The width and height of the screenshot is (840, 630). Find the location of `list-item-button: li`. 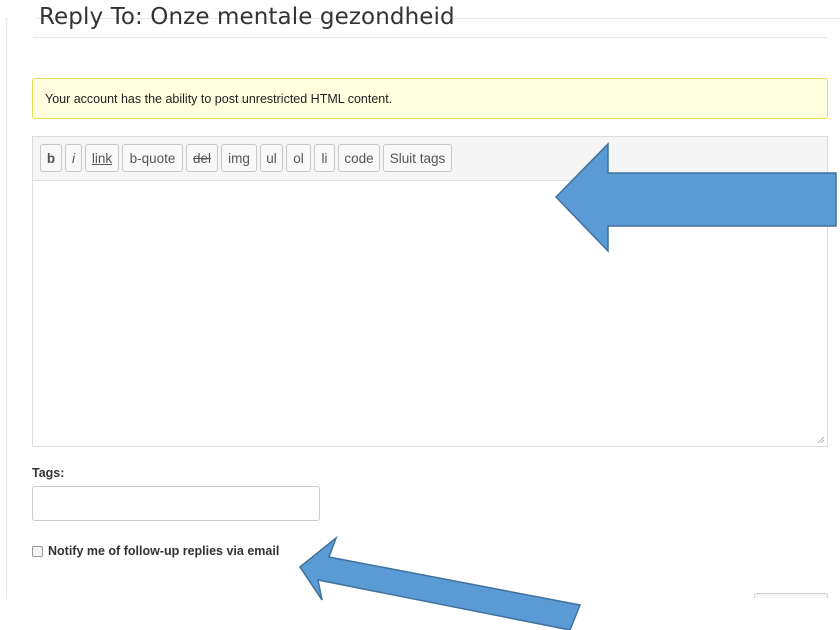

list-item-button: li is located at coordinates (324, 158).